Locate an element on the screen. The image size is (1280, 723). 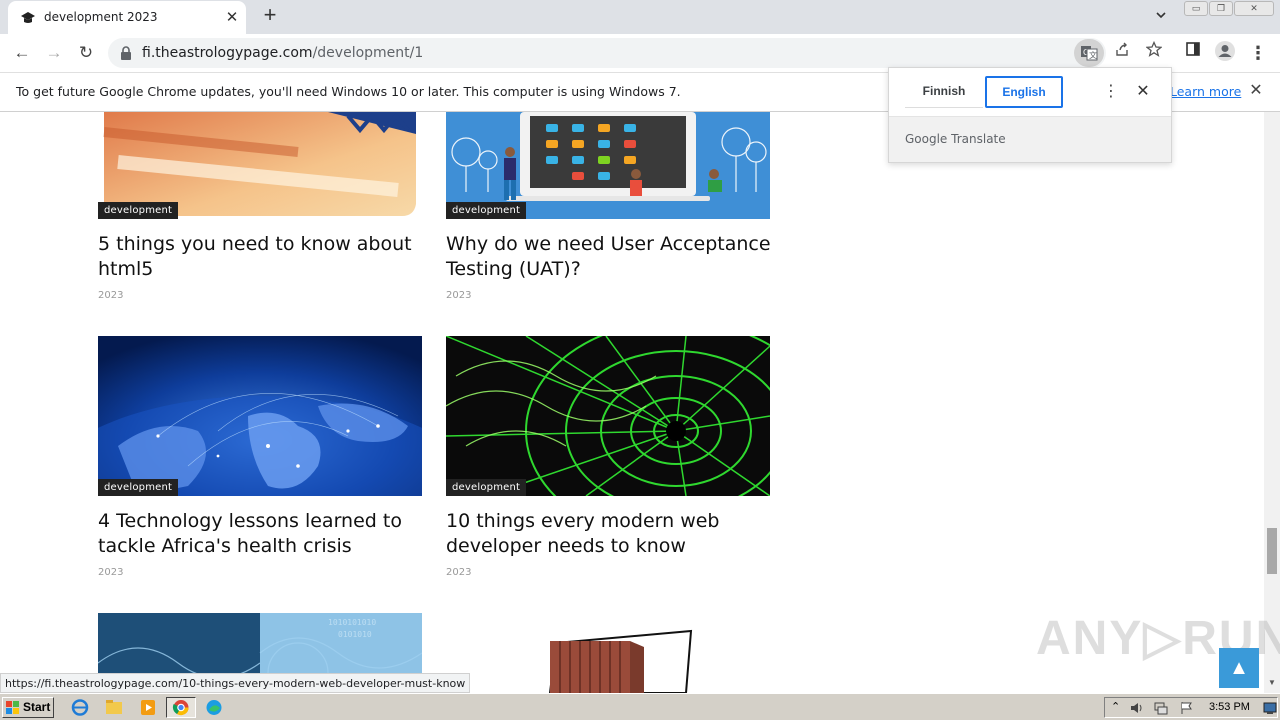
article-image-binary-tunnel is located at coordinates (608, 416).